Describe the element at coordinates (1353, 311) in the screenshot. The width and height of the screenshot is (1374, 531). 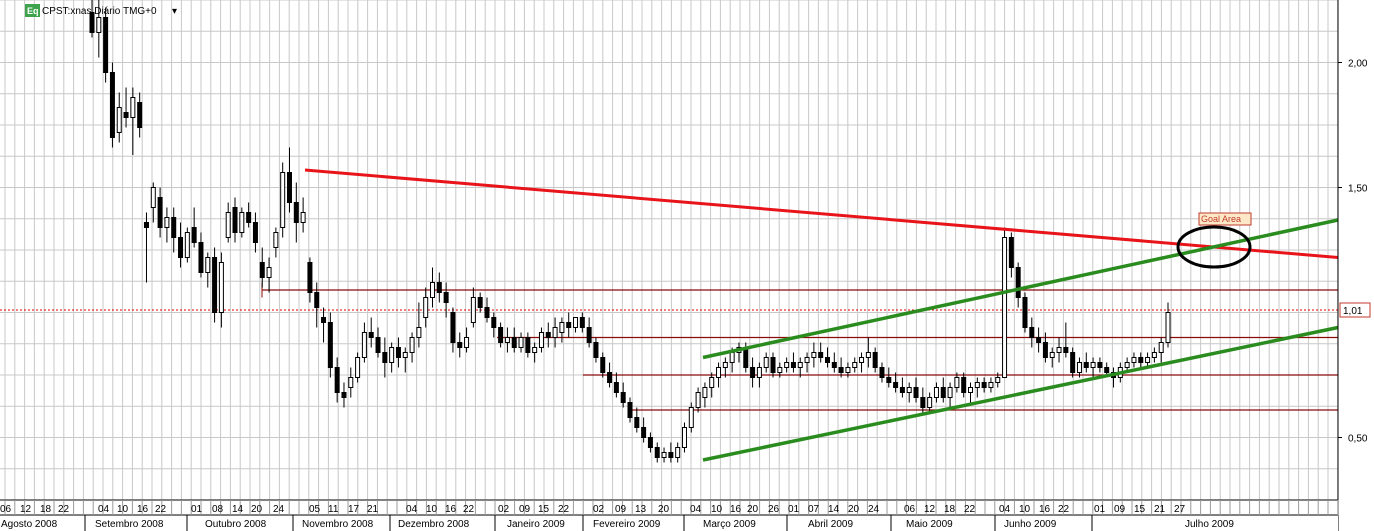
I see `last-price-label: 1,01` at that location.